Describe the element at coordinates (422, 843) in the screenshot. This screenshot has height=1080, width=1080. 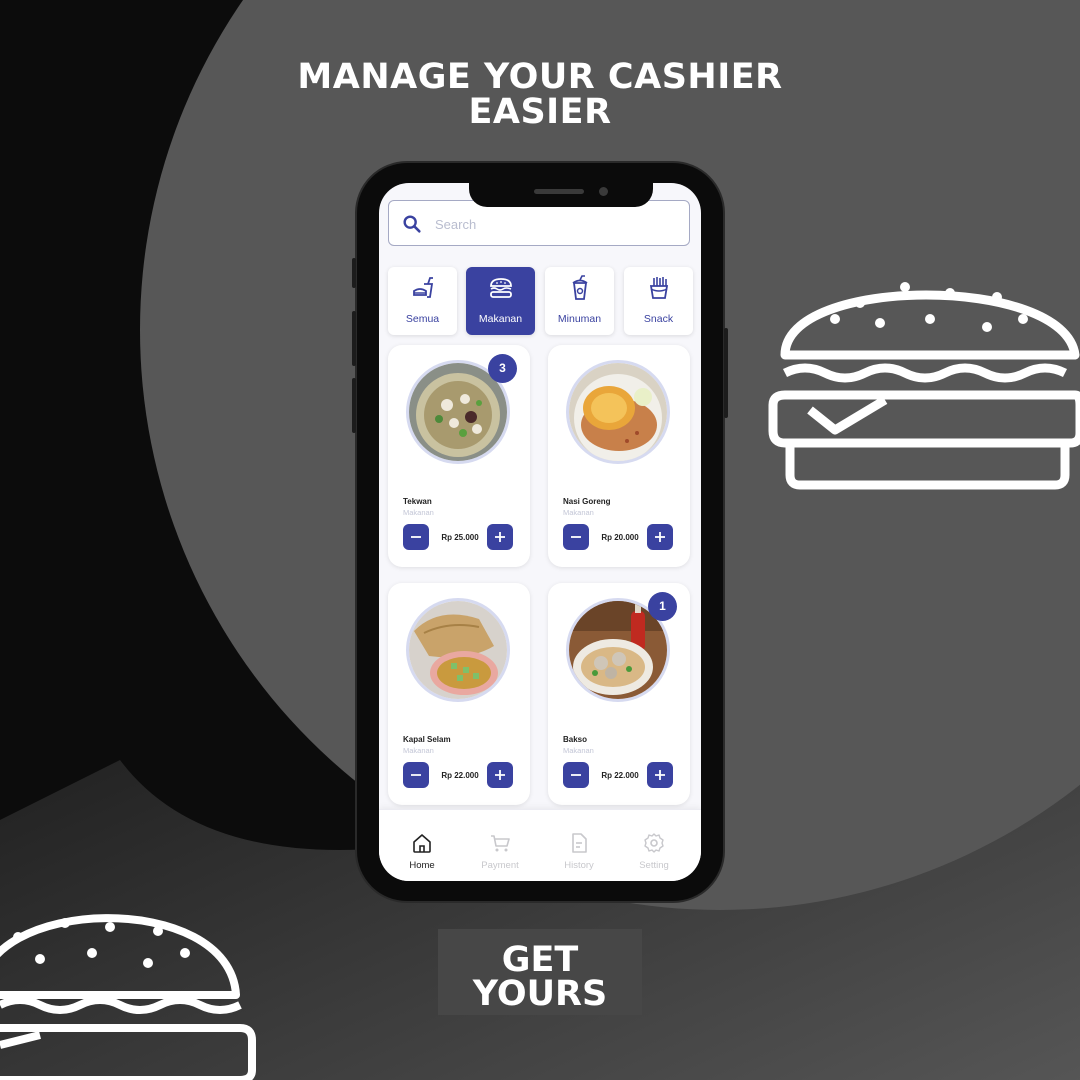
I see `home-icon` at that location.